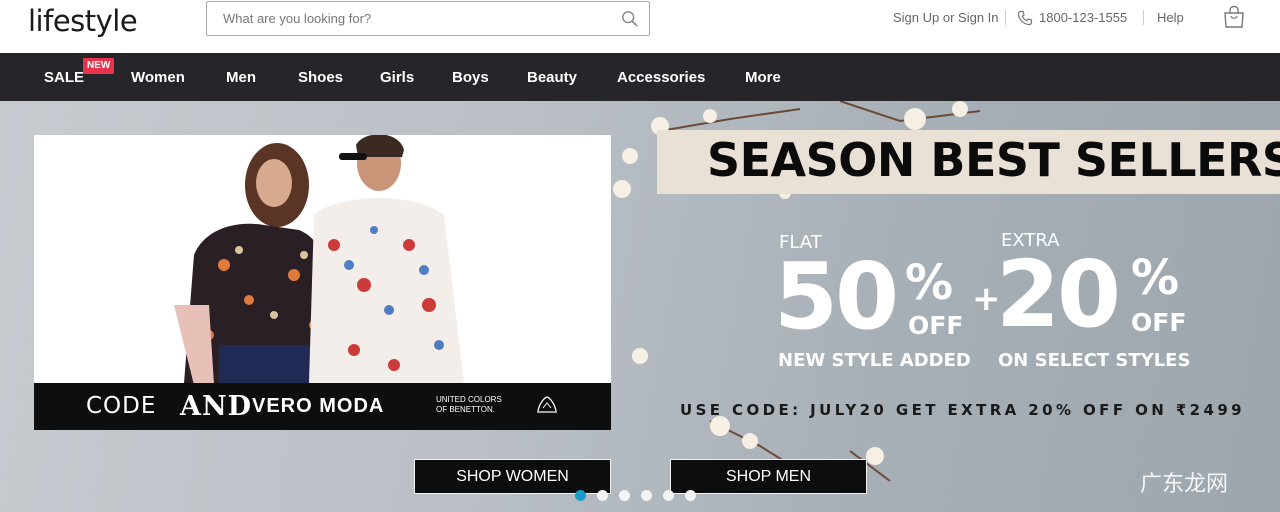 This screenshot has height=512, width=1280. I want to click on logo-text: lifestyle, so click(83, 21).